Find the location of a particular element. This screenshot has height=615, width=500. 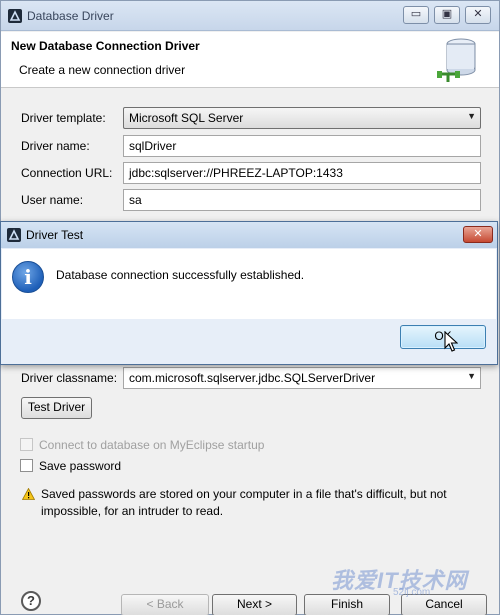

wizard-subtitle: Create a new connection driver is located at coordinates (102, 70).